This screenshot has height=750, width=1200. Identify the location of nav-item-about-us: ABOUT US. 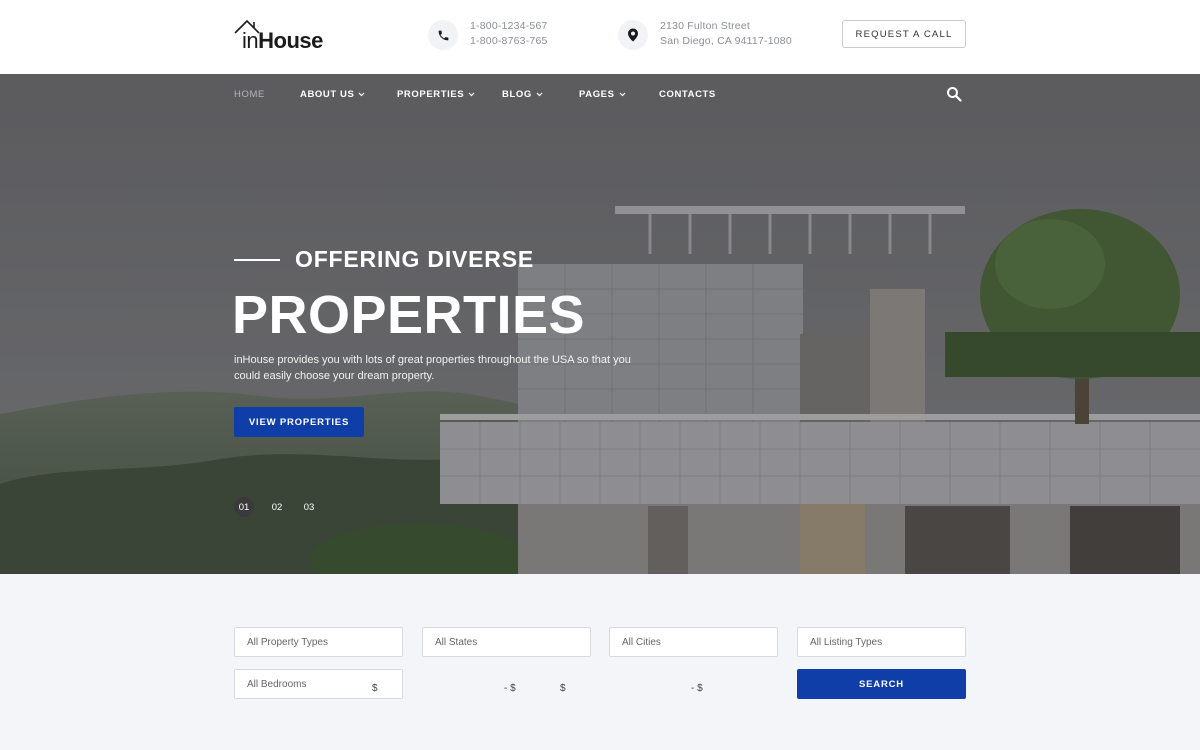
(332, 94).